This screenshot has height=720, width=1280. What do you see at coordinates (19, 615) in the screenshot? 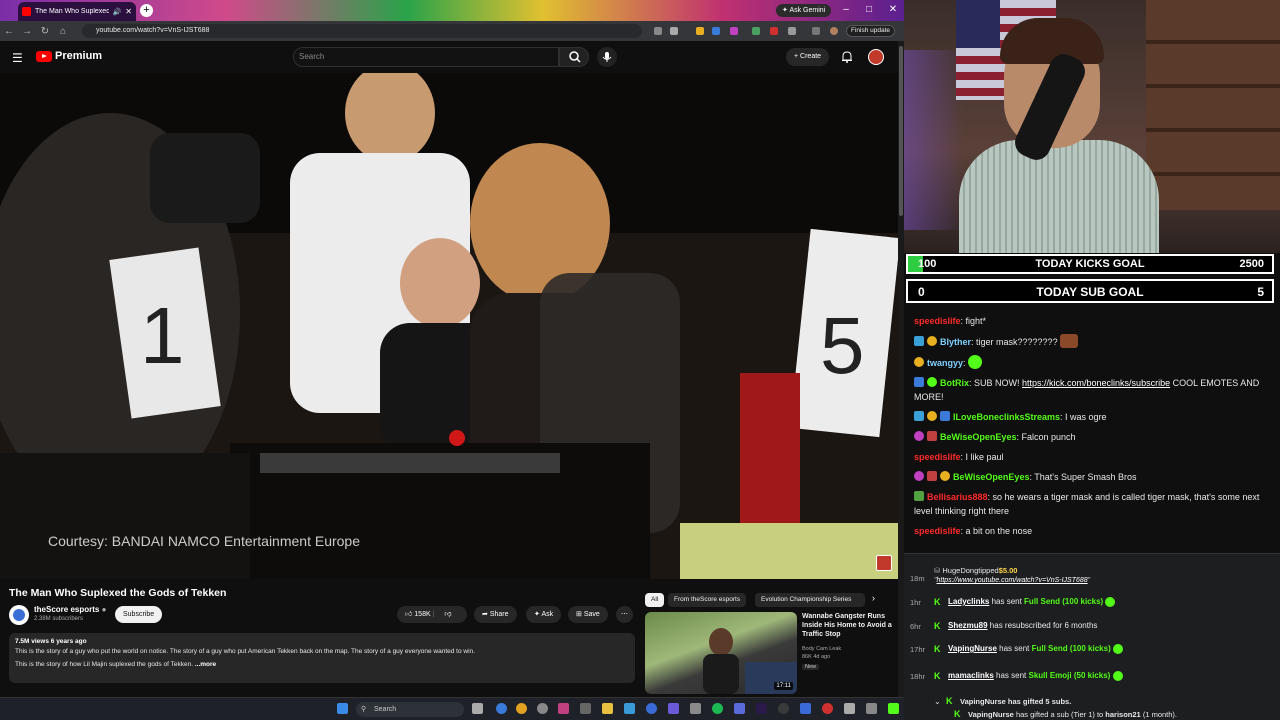
I see `channel-avatar` at bounding box center [19, 615].